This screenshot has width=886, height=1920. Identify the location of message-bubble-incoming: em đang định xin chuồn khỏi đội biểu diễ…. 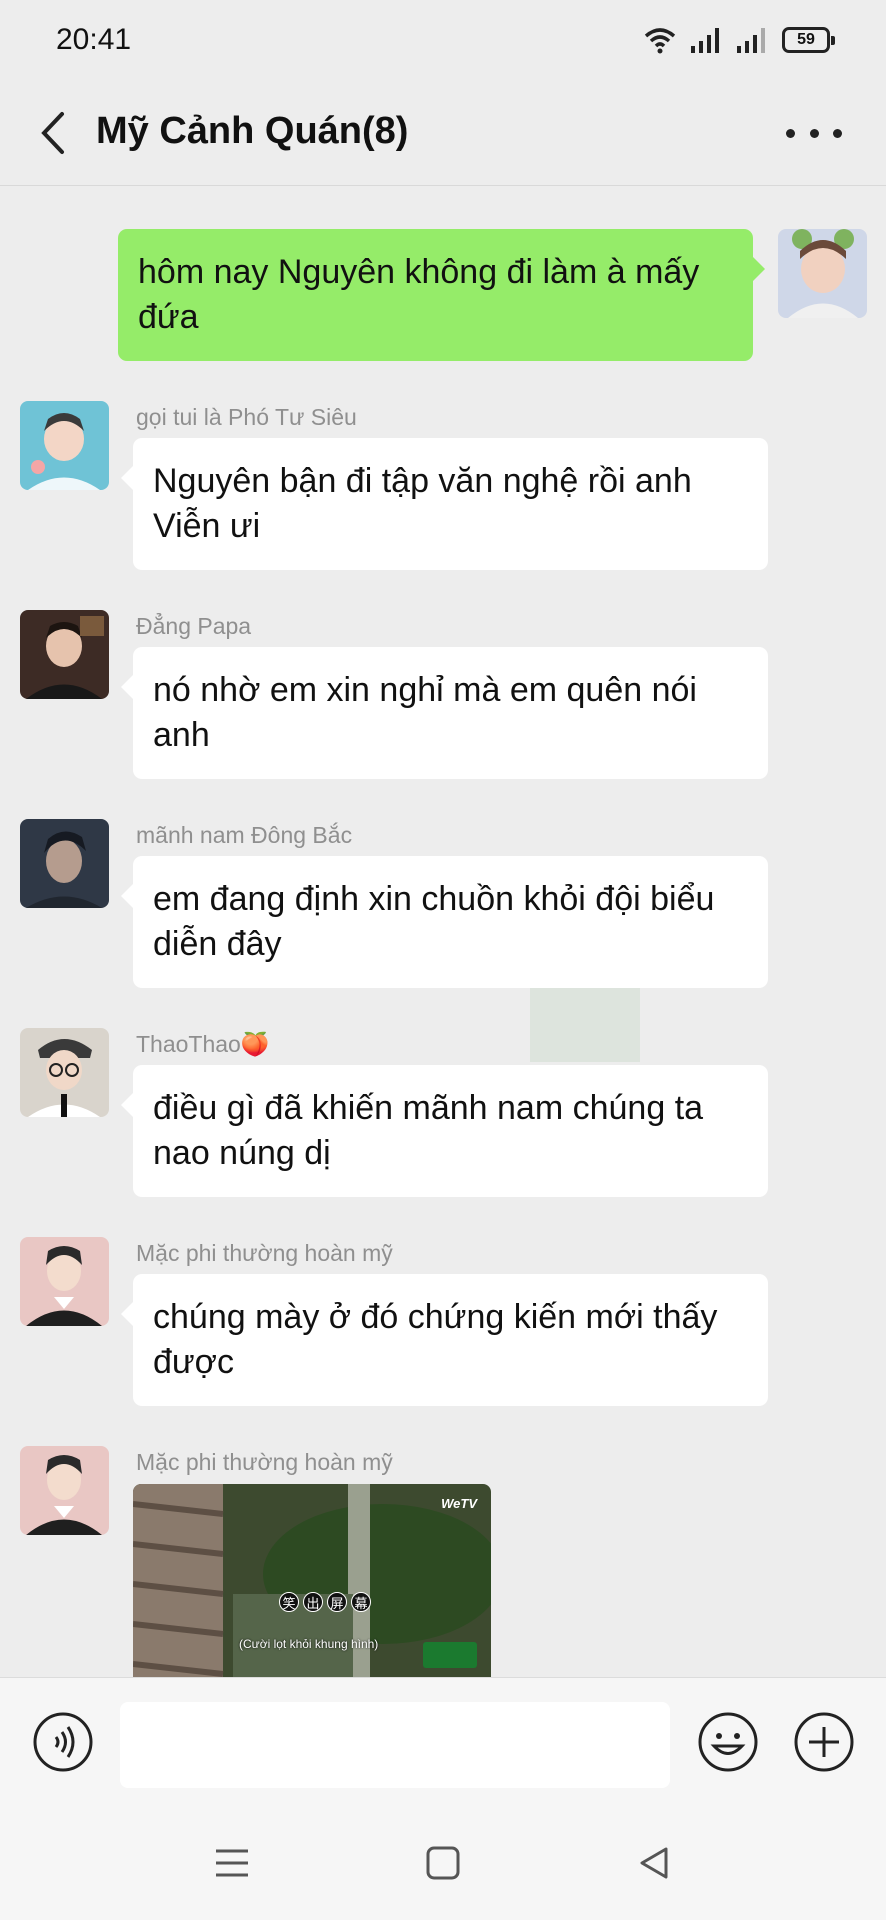
(444, 922).